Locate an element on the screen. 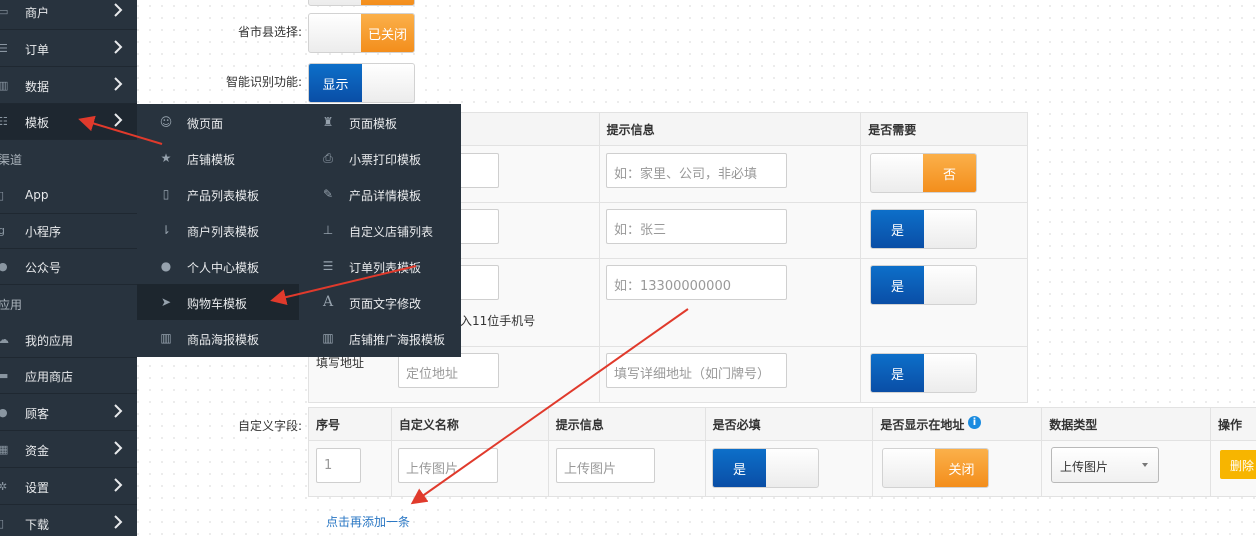  flyout-item-order-list: ☰ 订单列表模板 is located at coordinates (380, 266).